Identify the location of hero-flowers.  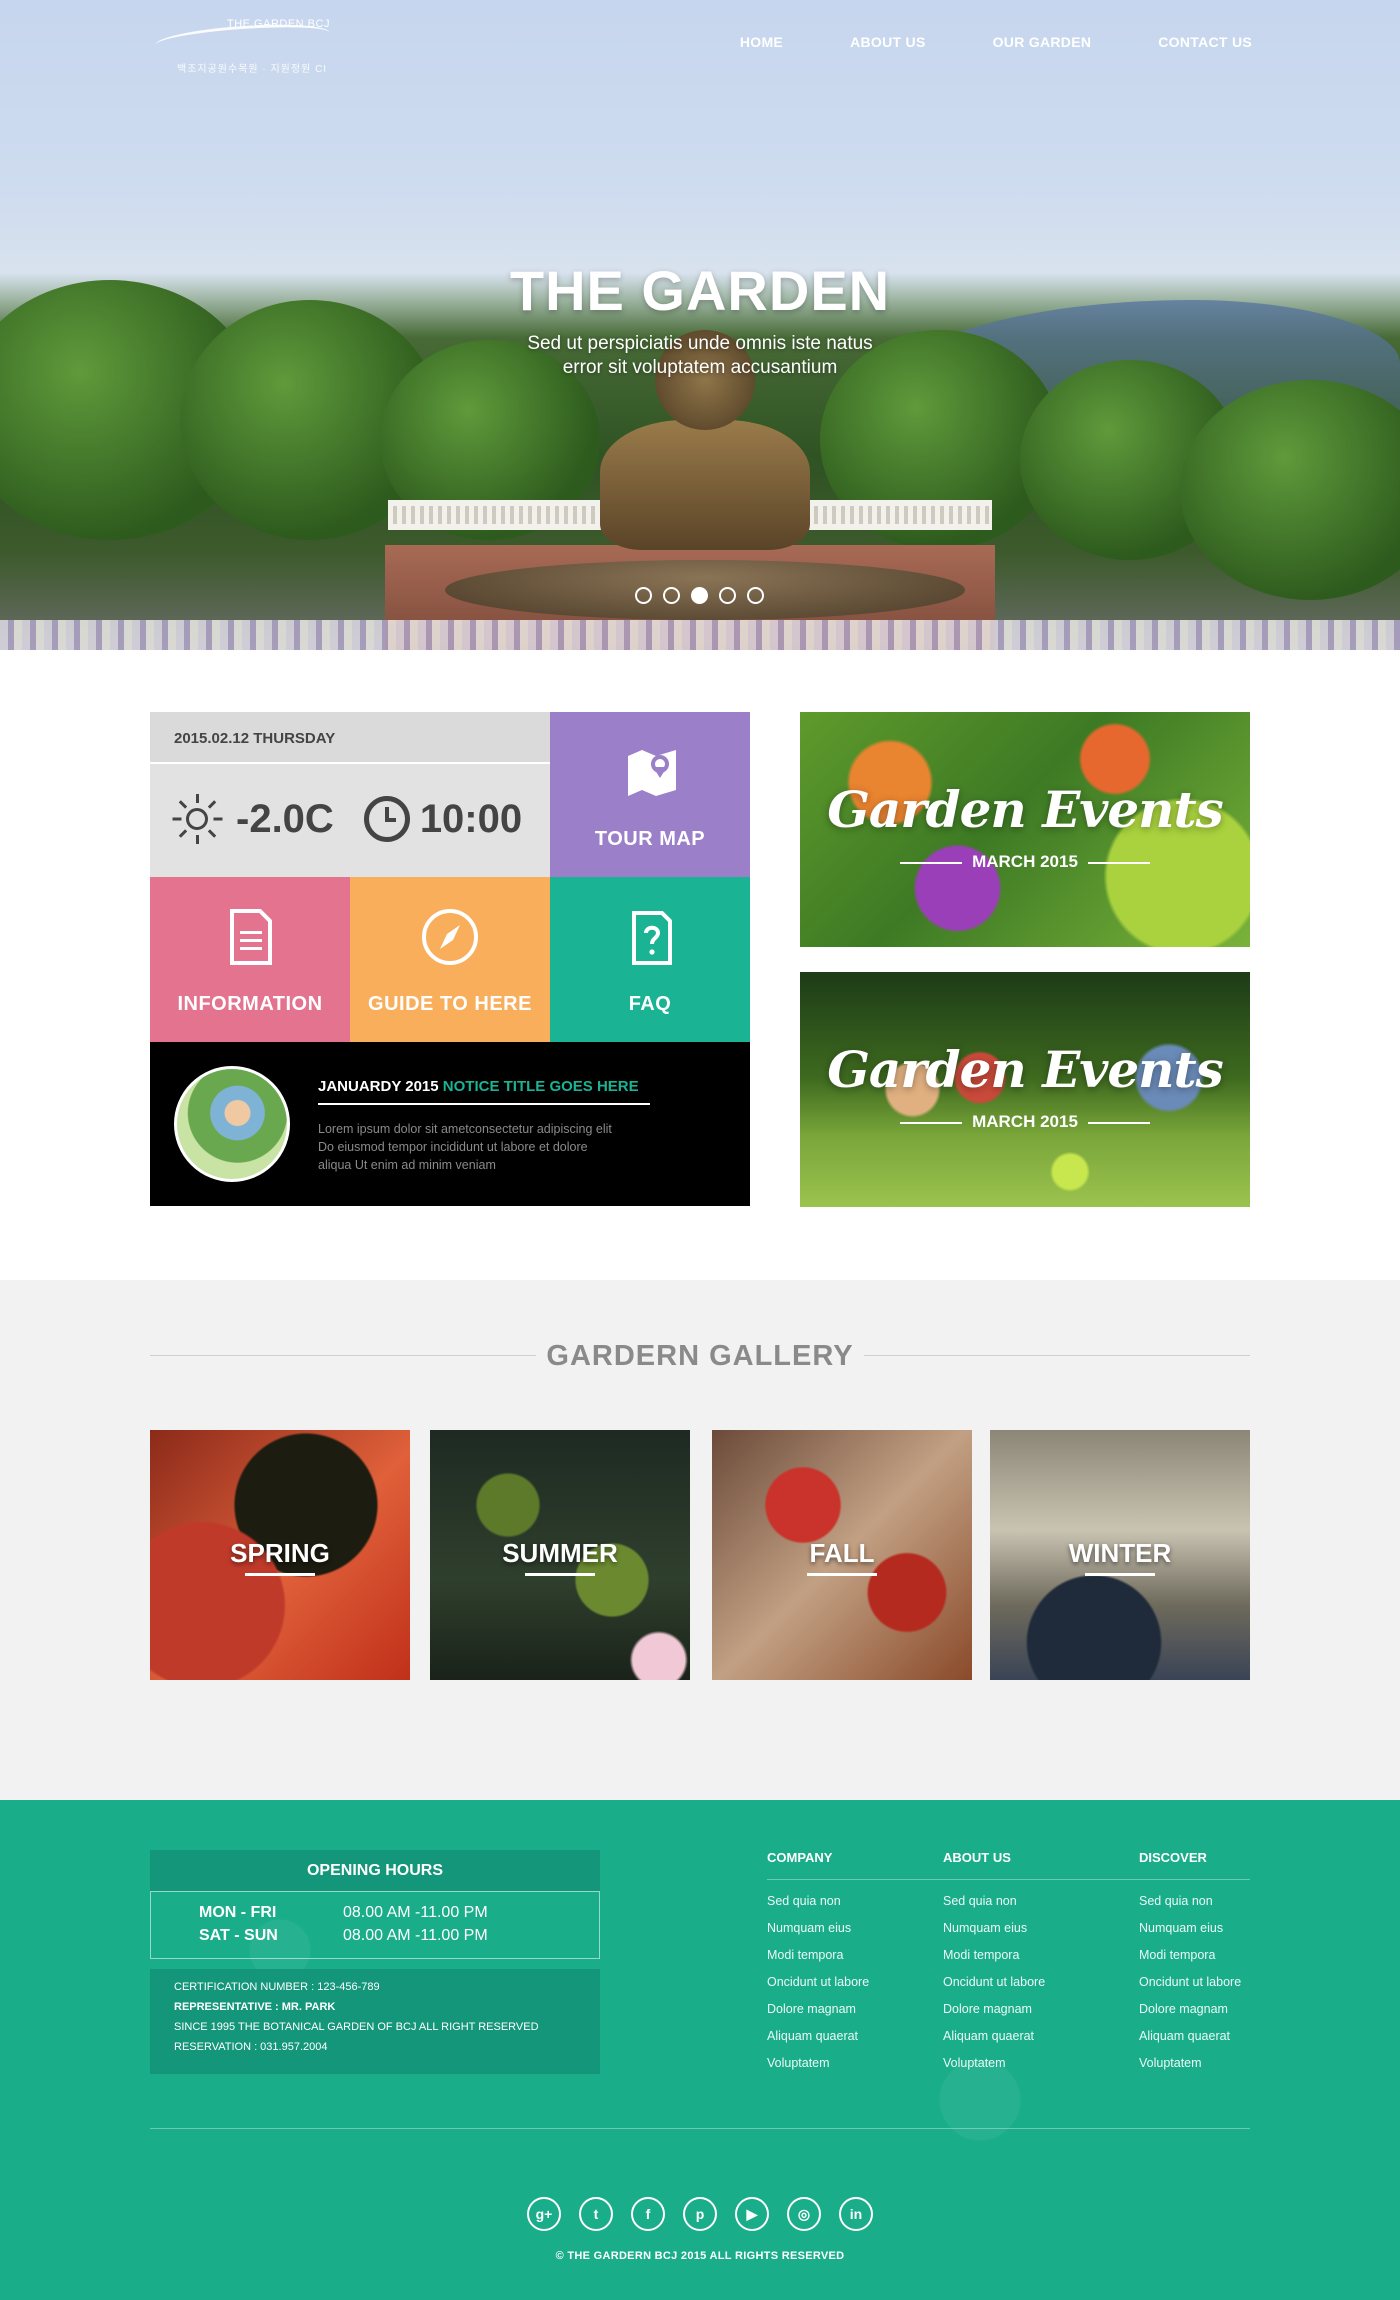
(700, 635).